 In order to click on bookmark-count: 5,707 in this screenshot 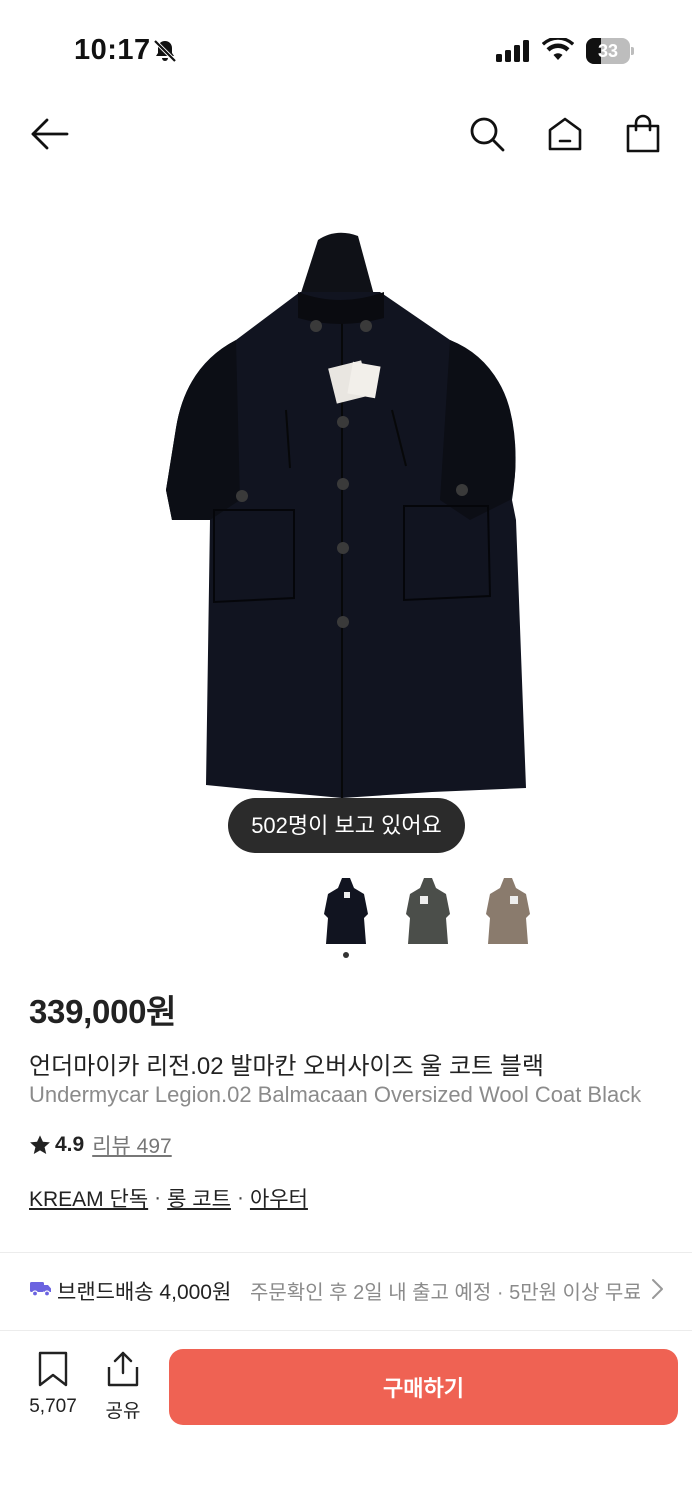, I will do `click(53, 1406)`.